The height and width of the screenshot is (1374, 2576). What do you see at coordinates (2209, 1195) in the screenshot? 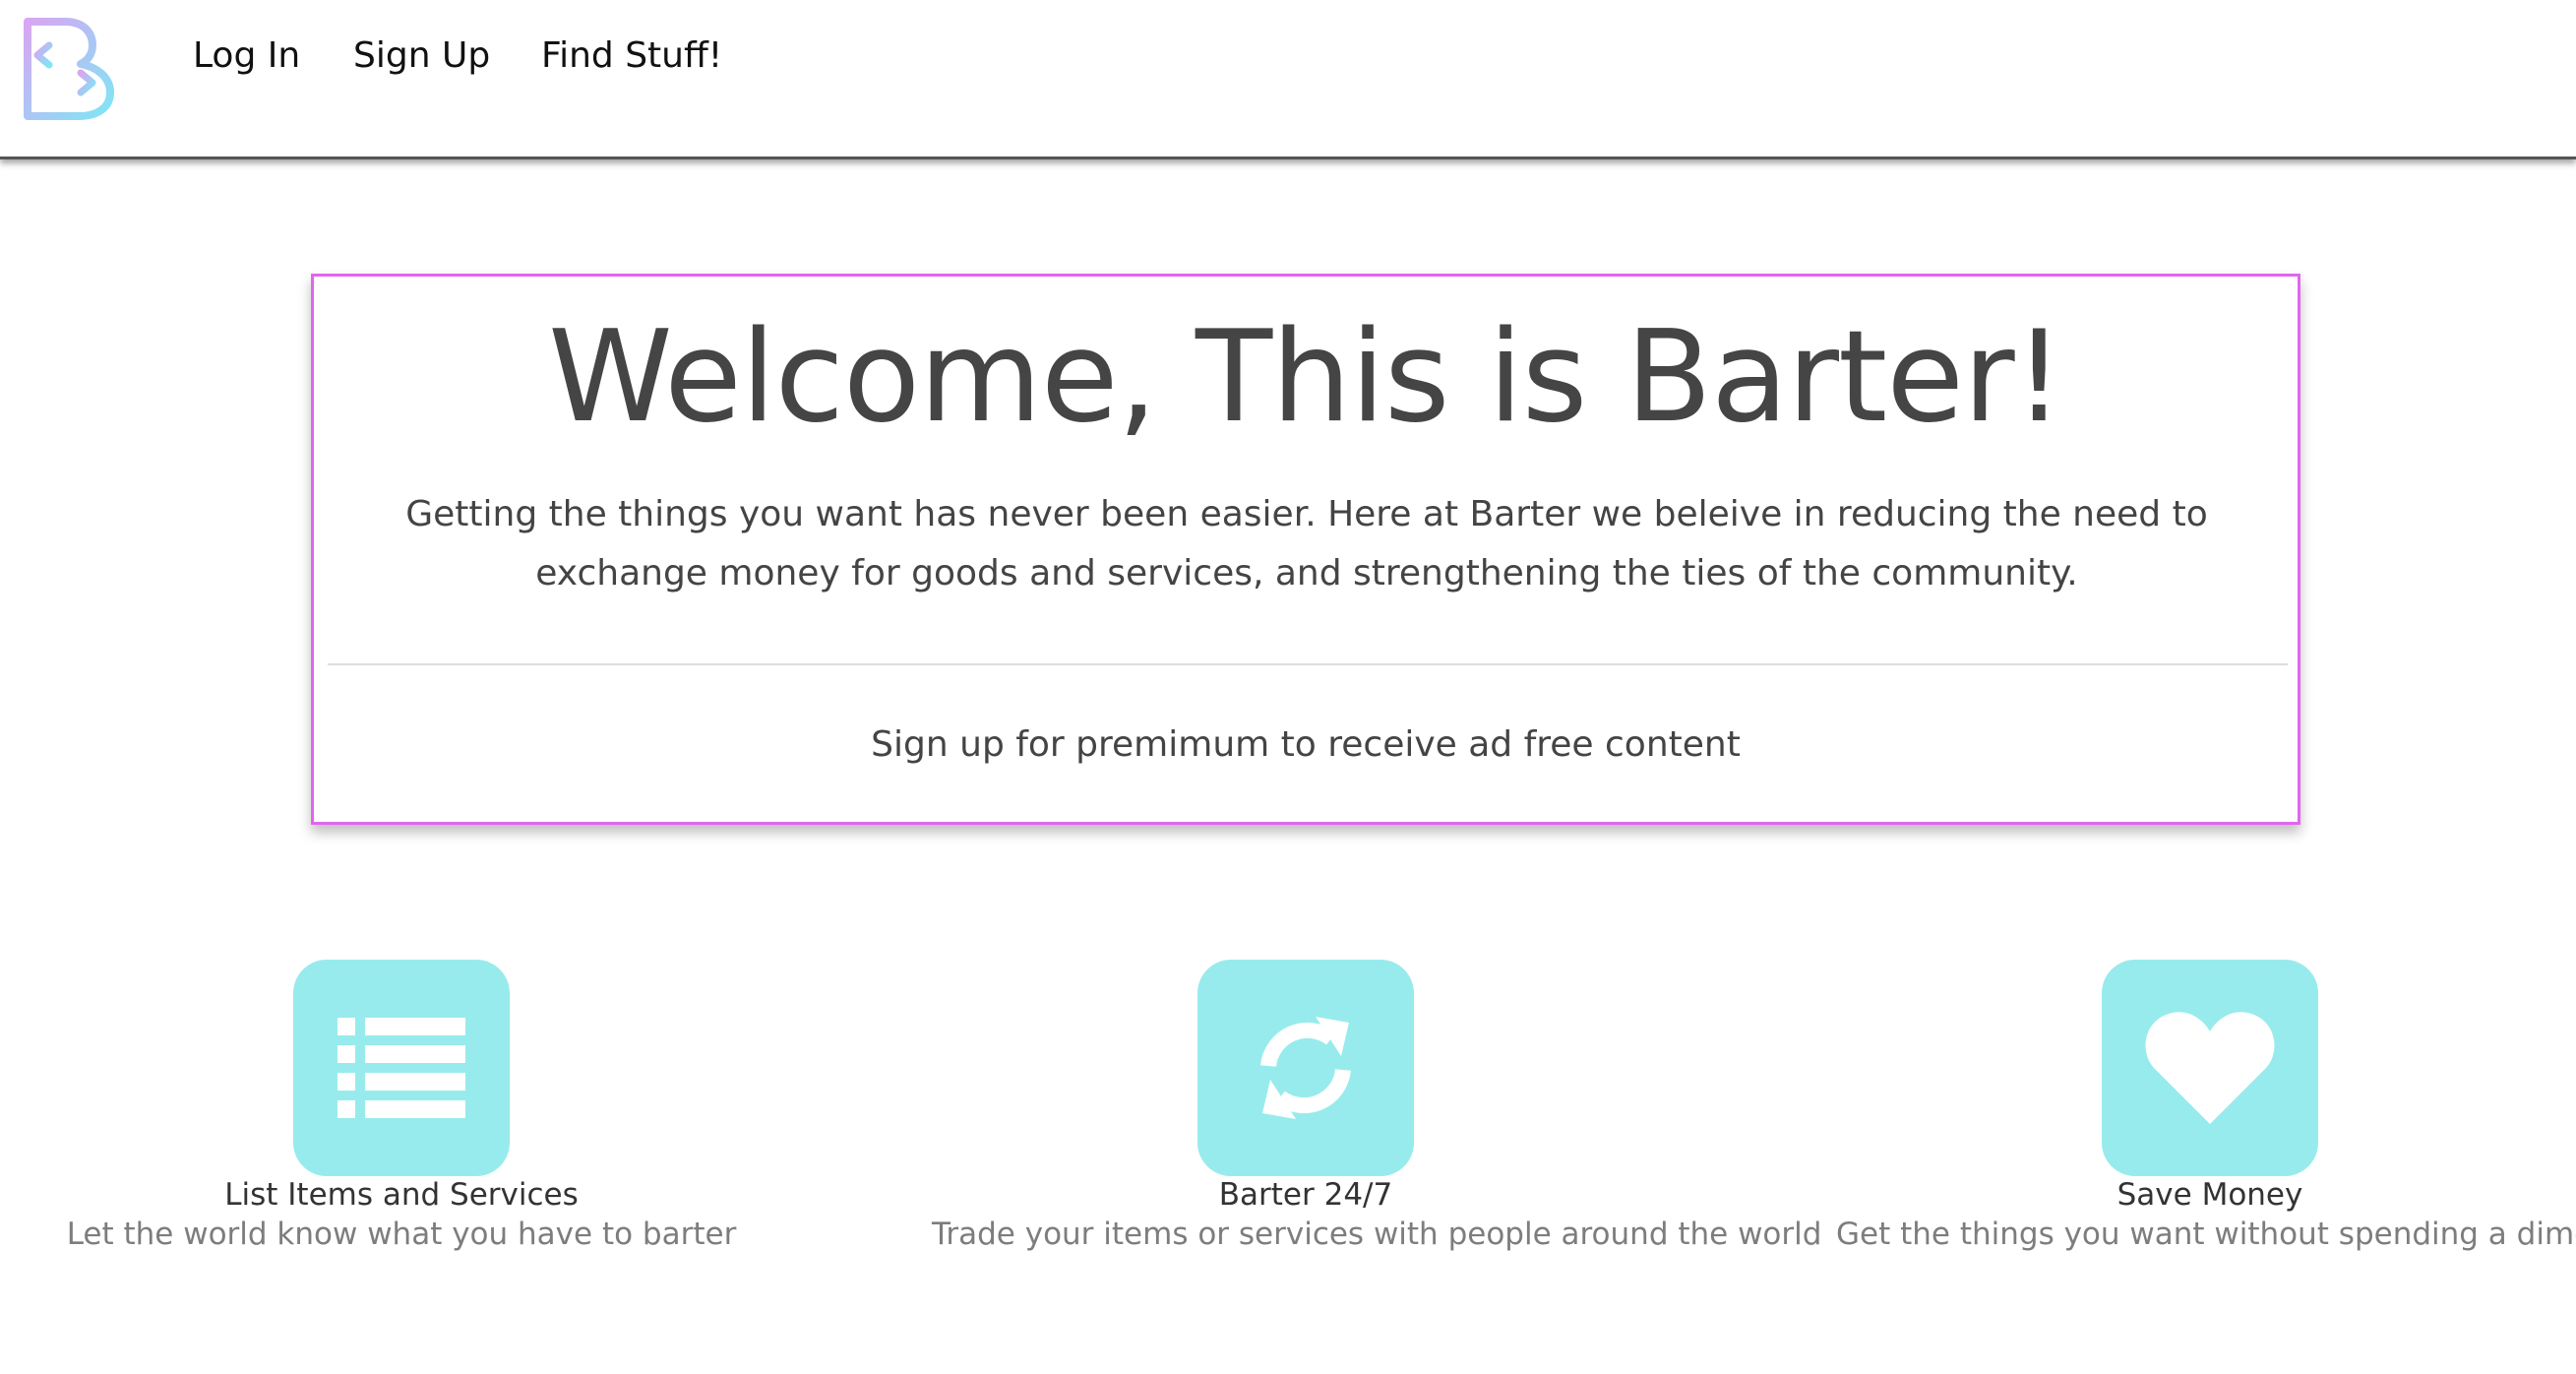
I see `feature-title: Save Money` at bounding box center [2209, 1195].